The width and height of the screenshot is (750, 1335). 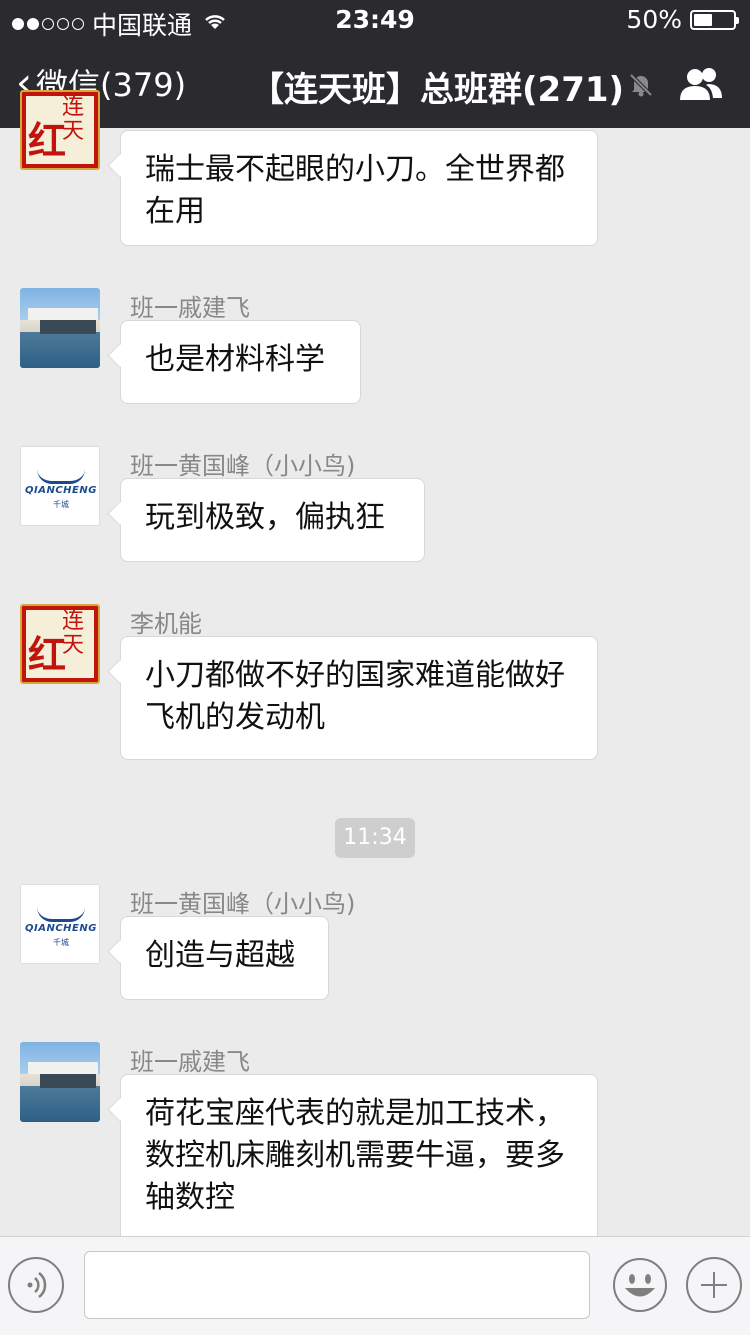 I want to click on chat-title: 【连天班】总班群(271), so click(x=437, y=90).